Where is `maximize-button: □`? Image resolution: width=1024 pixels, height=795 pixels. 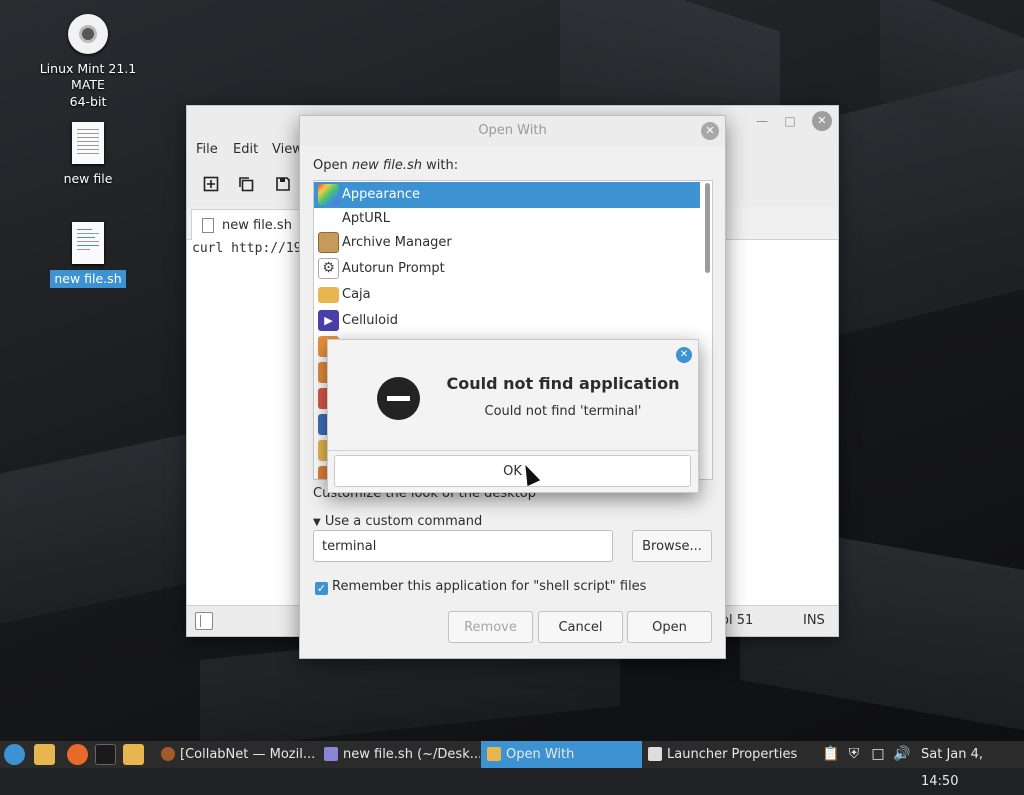 maximize-button: □ is located at coordinates (790, 121).